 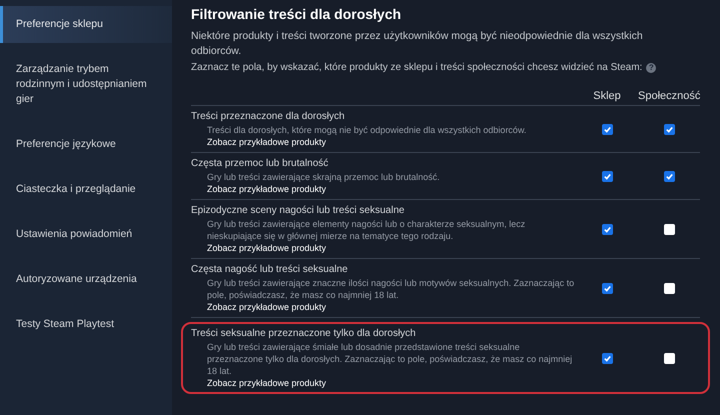 I want to click on sidebar-item: Zarządzanie trybem rodzinnym i udostępnianiem gier, so click(x=86, y=84).